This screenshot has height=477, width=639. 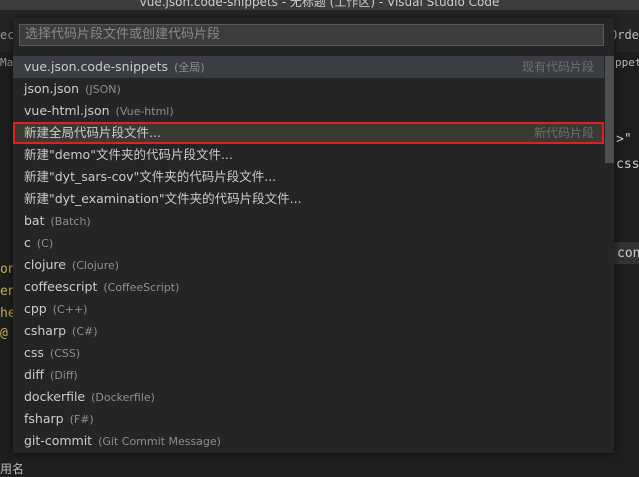 What do you see at coordinates (563, 133) in the screenshot?
I see `separator-label-new: 新代码片段` at bounding box center [563, 133].